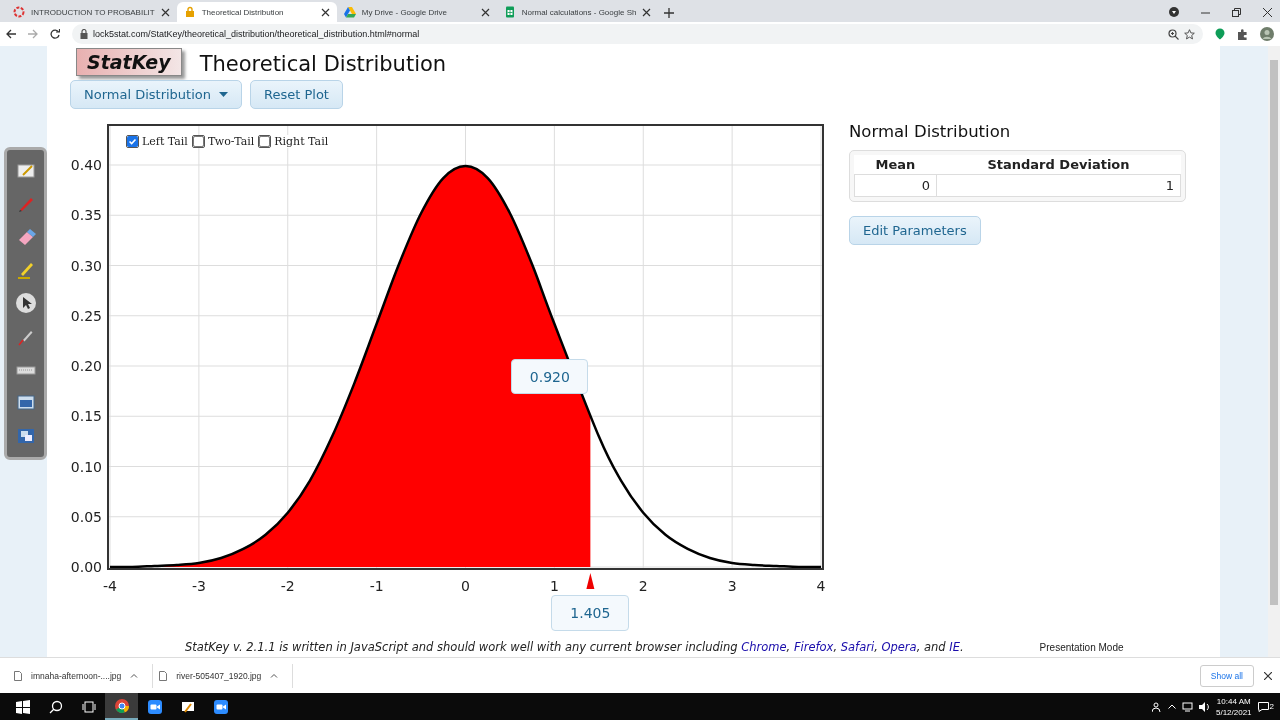 The width and height of the screenshot is (1280, 720). I want to click on y-tick-label: 0.10, so click(86, 466).